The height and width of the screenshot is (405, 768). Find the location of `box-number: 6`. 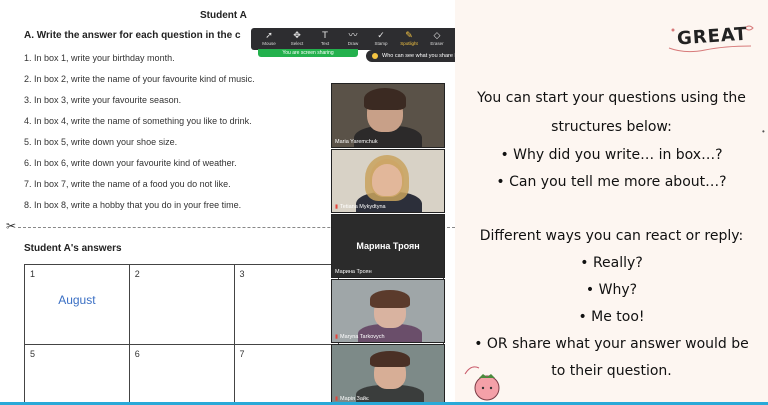

box-number: 6 is located at coordinates (137, 354).